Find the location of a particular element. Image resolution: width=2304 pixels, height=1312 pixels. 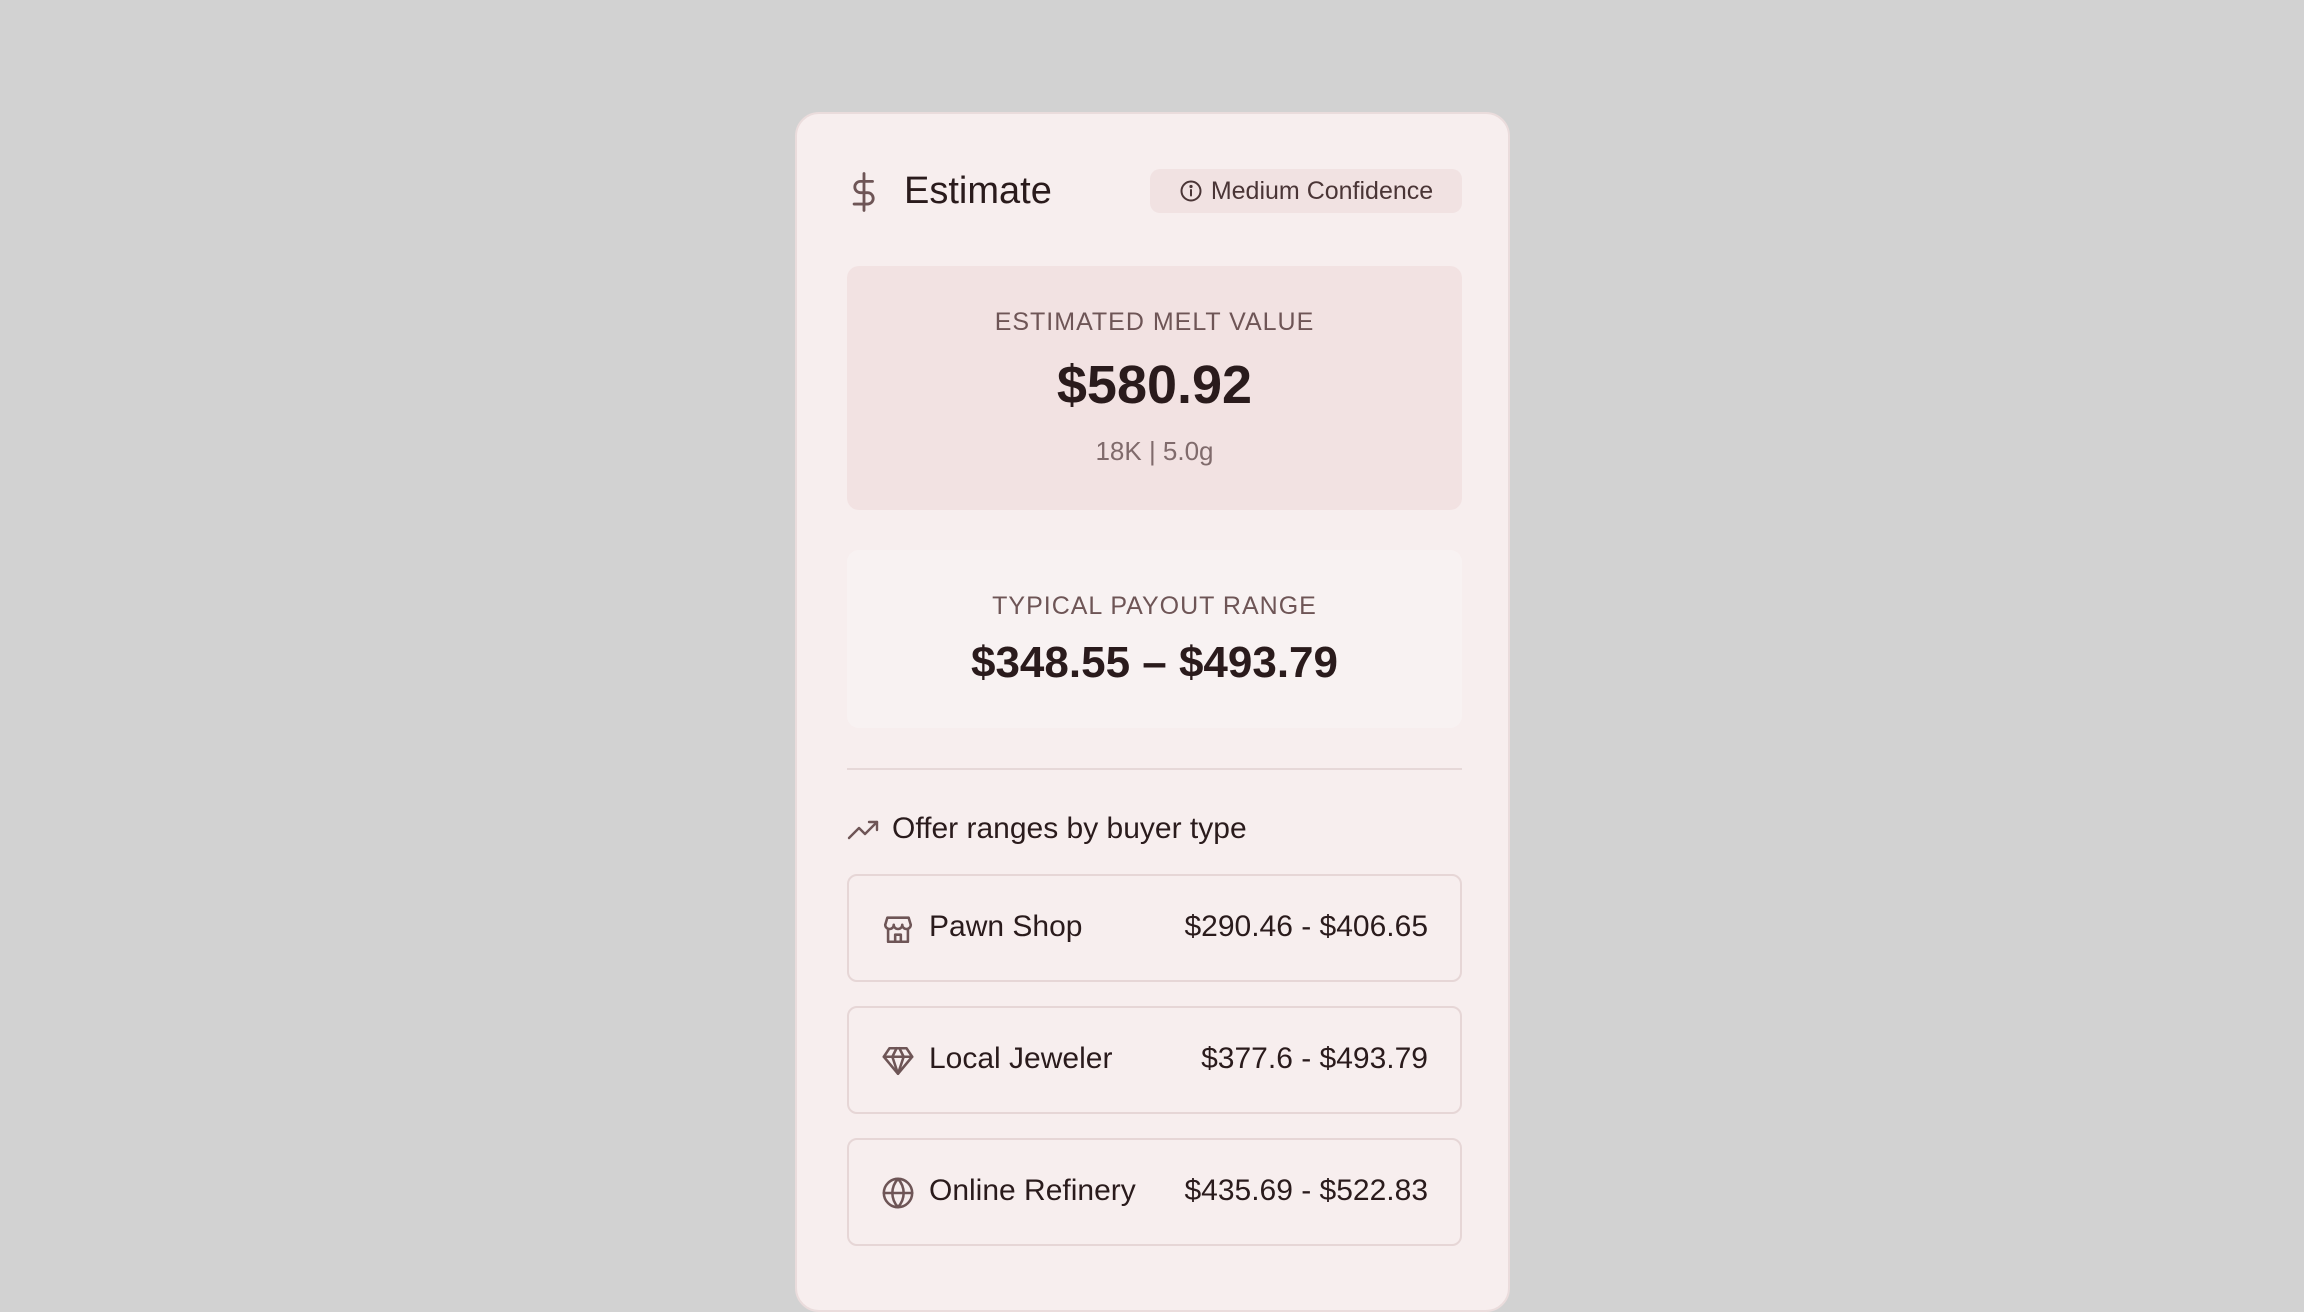

buyer-row-pawn-shop: Pawn Shop $290.46 - $406.65 is located at coordinates (1154, 928).